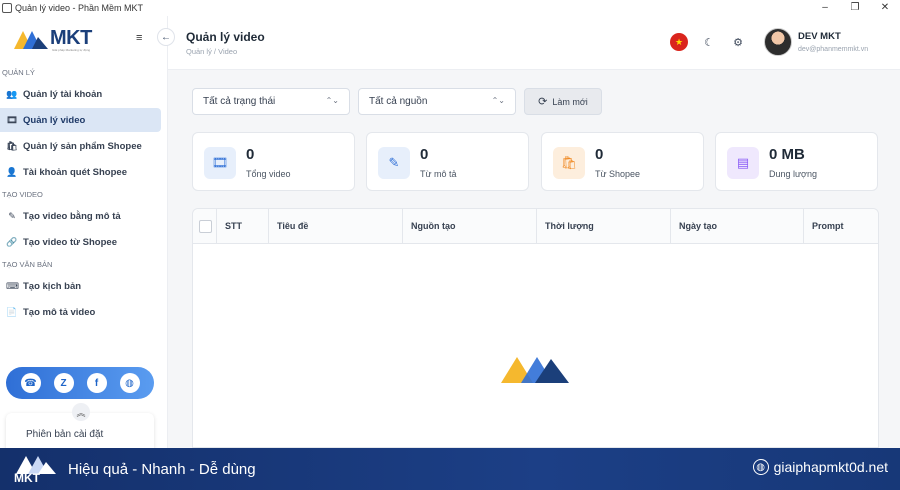  I want to click on minimize-button: –, so click(825, 8).